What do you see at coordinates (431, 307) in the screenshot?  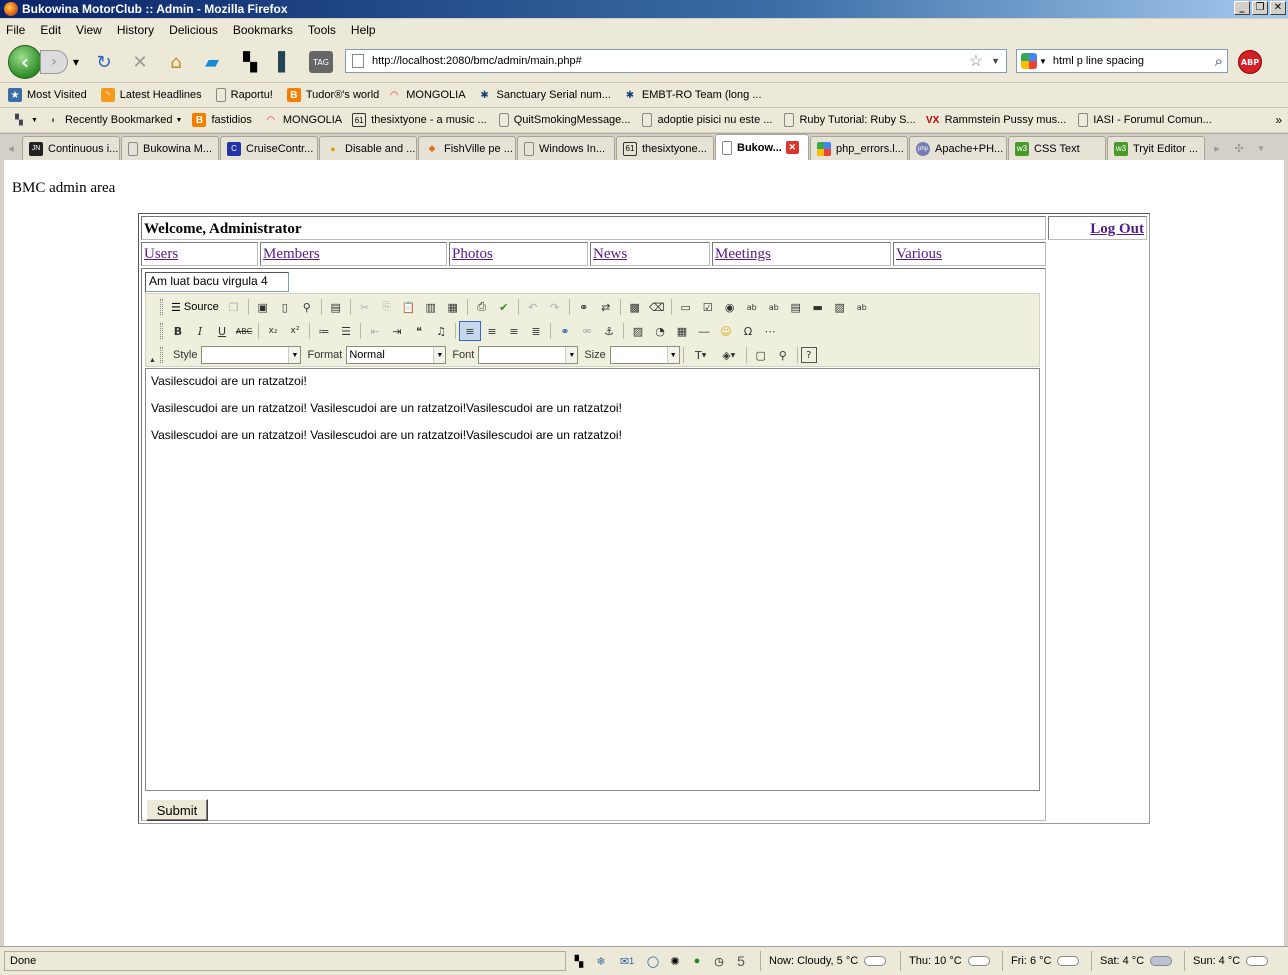 I see `paste-text-icon: ▥` at bounding box center [431, 307].